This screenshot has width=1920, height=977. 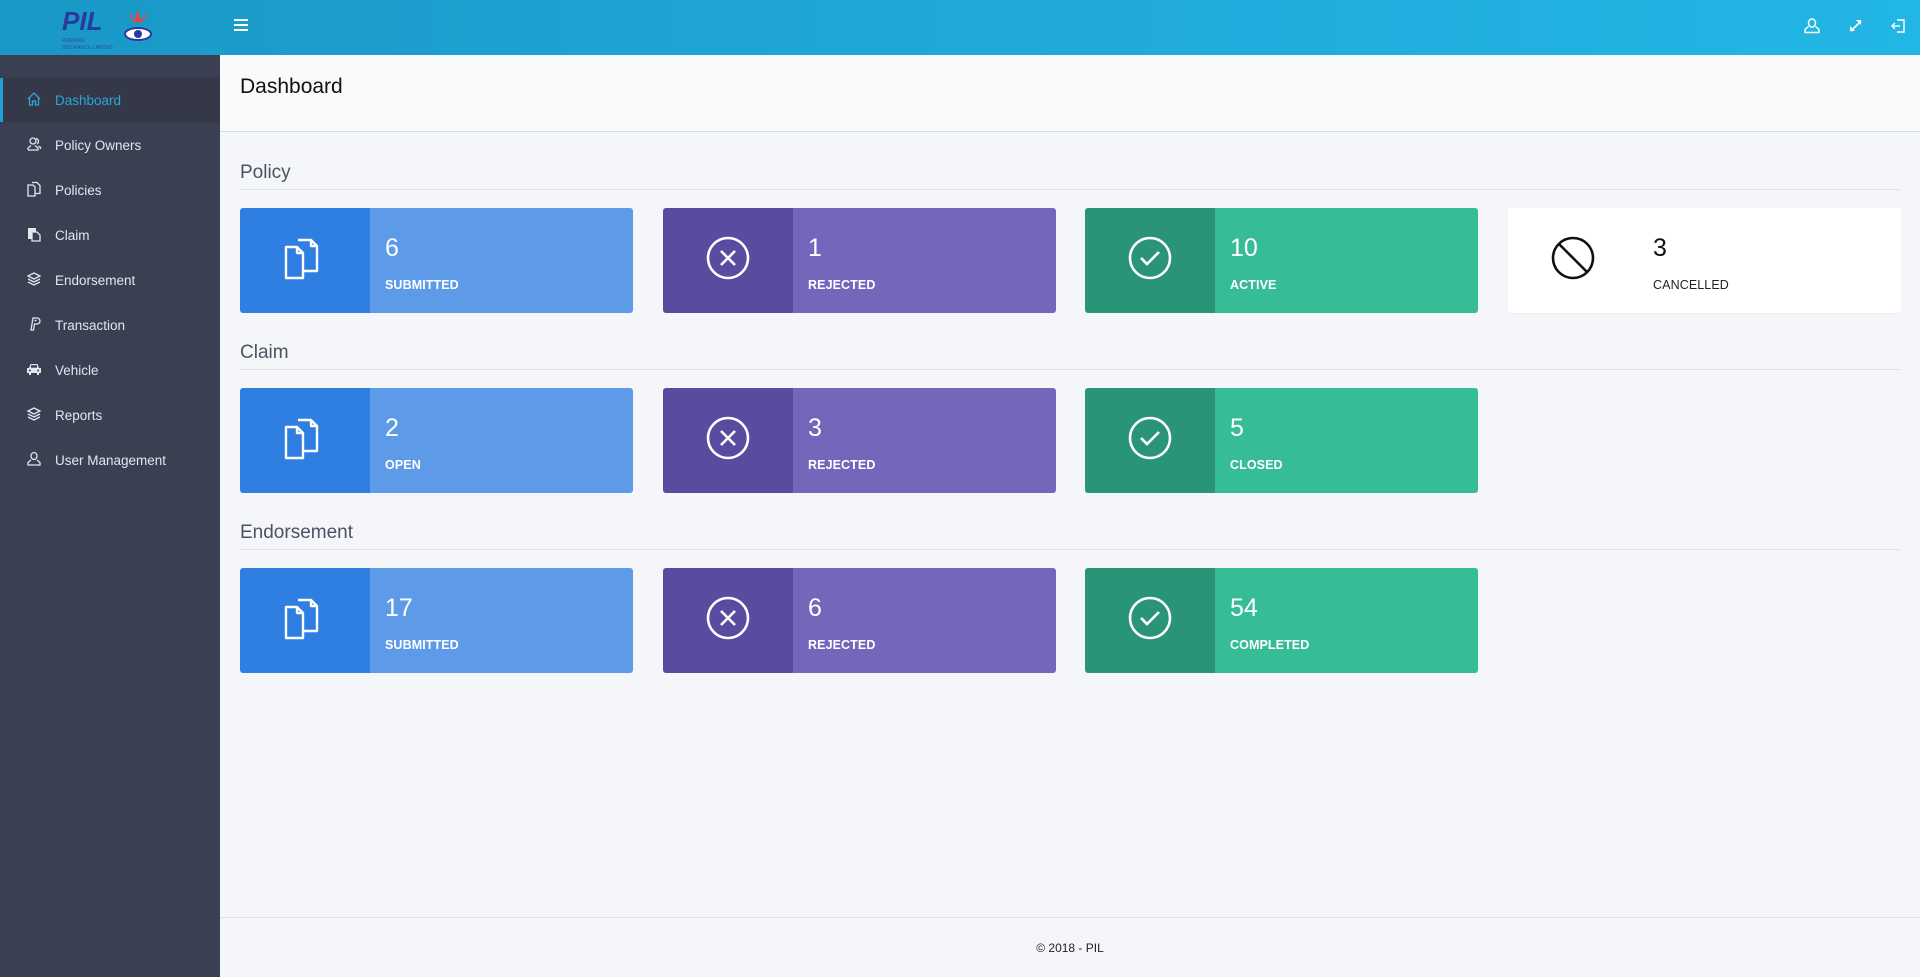 What do you see at coordinates (1070, 355) in the screenshot?
I see `section-title-claim: Claim` at bounding box center [1070, 355].